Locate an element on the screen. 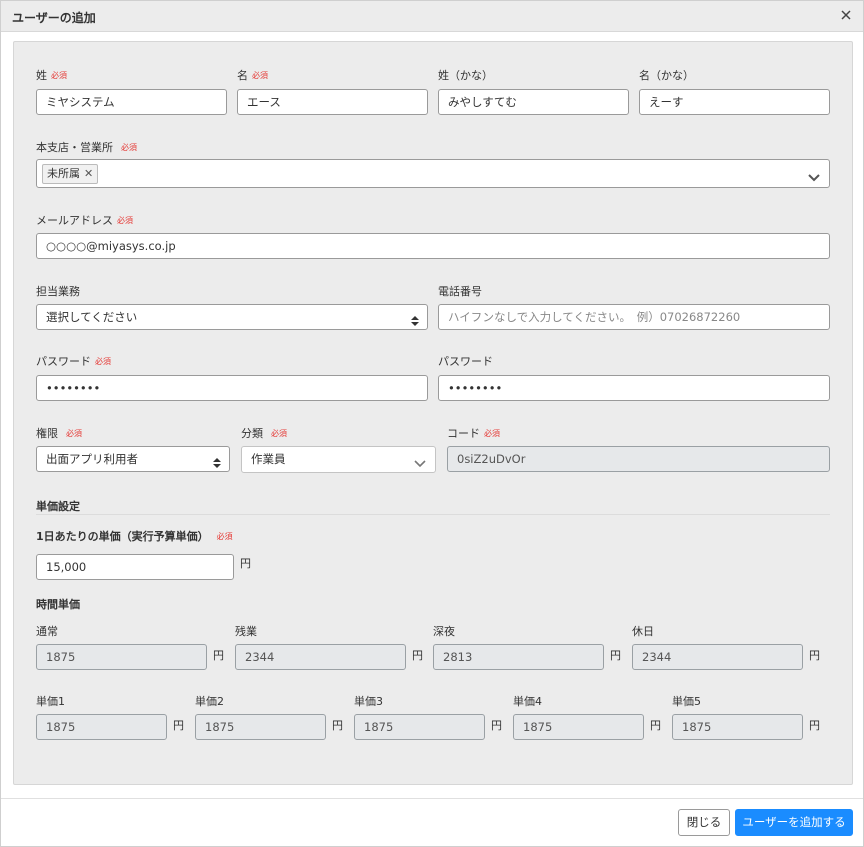  password-label: パスワード 必須 is located at coordinates (73, 361).